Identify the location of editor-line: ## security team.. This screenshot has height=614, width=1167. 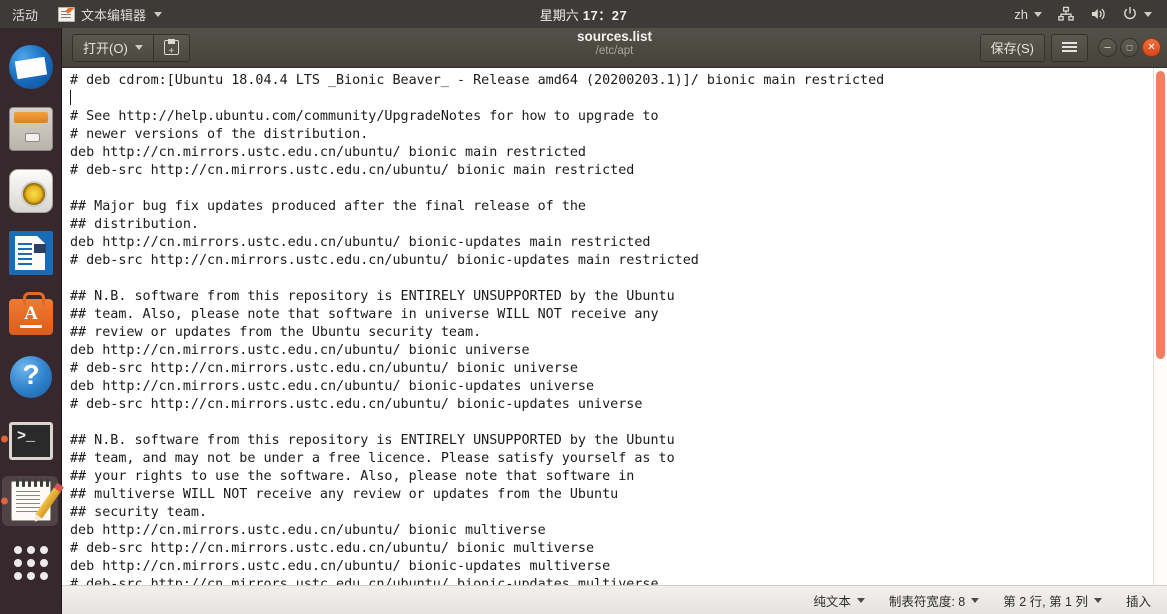
(139, 512).